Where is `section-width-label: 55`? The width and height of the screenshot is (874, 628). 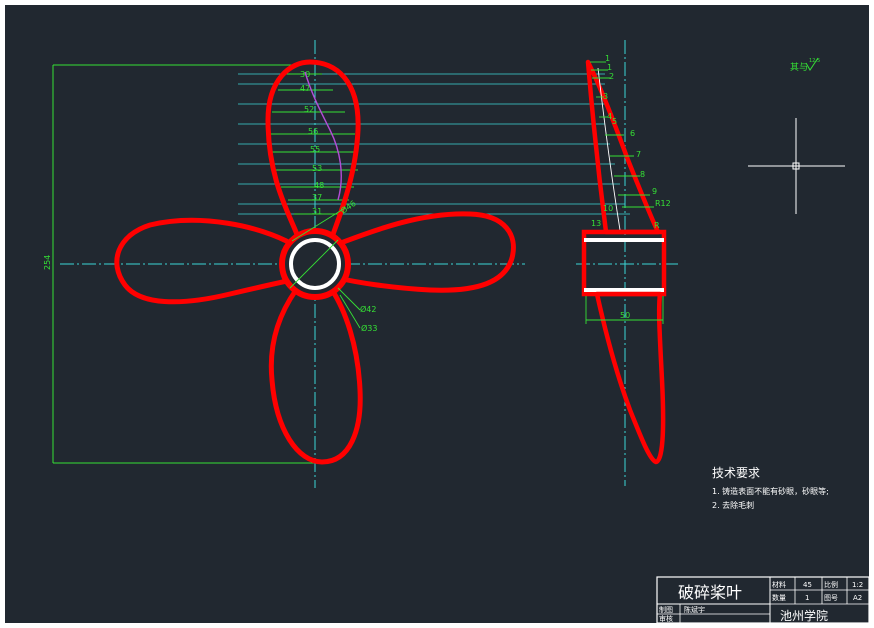 section-width-label: 55 is located at coordinates (315, 149).